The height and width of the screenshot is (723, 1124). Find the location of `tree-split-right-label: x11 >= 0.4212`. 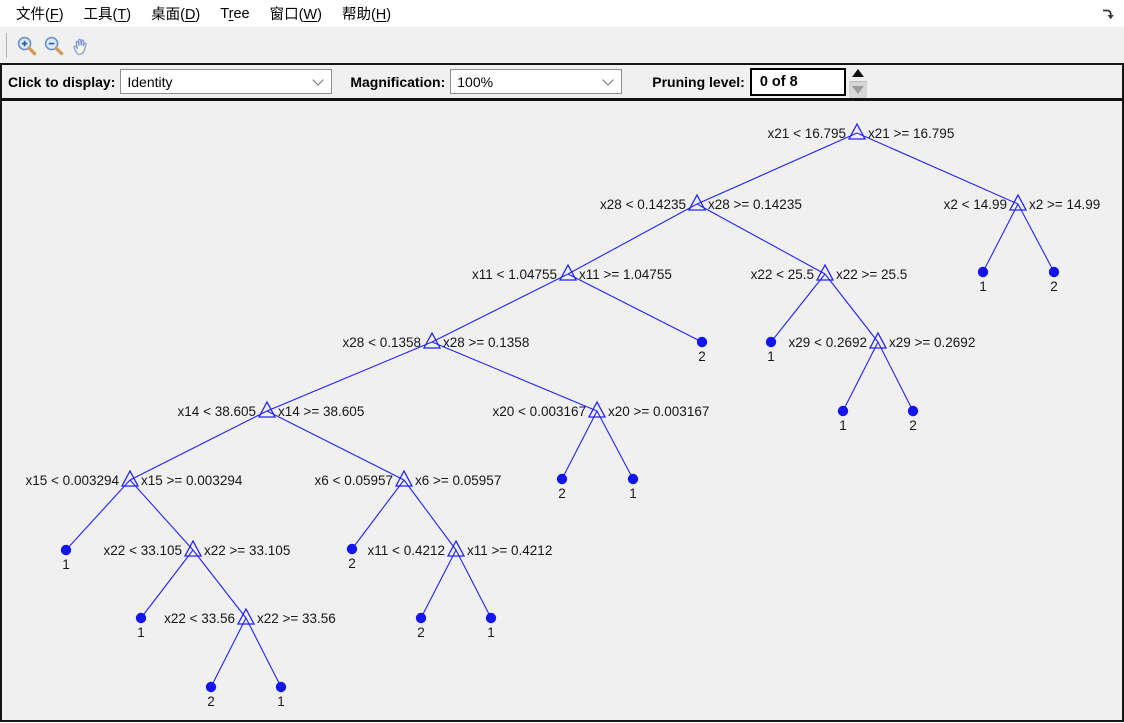

tree-split-right-label: x11 >= 0.4212 is located at coordinates (509, 550).